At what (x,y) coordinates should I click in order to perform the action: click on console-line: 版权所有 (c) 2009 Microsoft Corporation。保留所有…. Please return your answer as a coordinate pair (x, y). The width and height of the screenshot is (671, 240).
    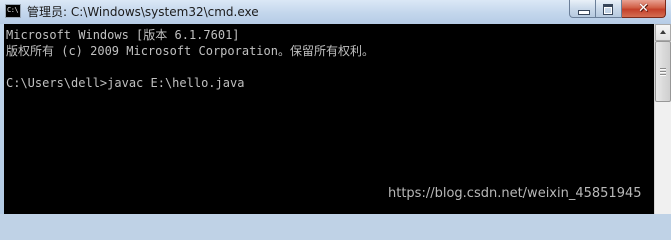
    Looking at the image, I should click on (190, 51).